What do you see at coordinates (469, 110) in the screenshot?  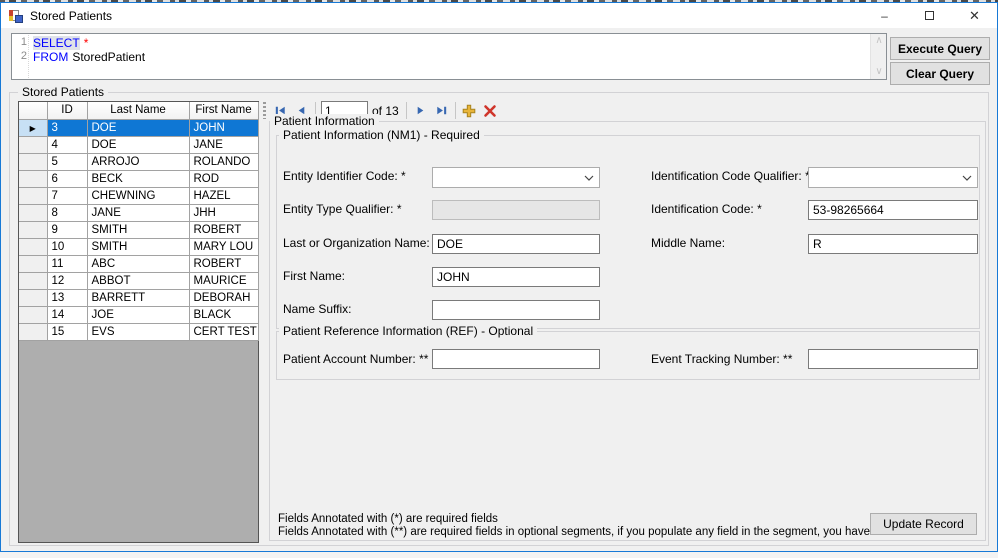 I see `add-new-record-button` at bounding box center [469, 110].